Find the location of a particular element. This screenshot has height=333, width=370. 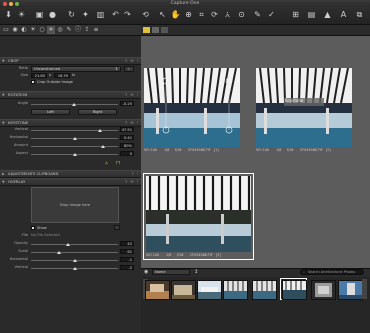

keystone-amount-field: 80% is located at coordinates (127, 145).